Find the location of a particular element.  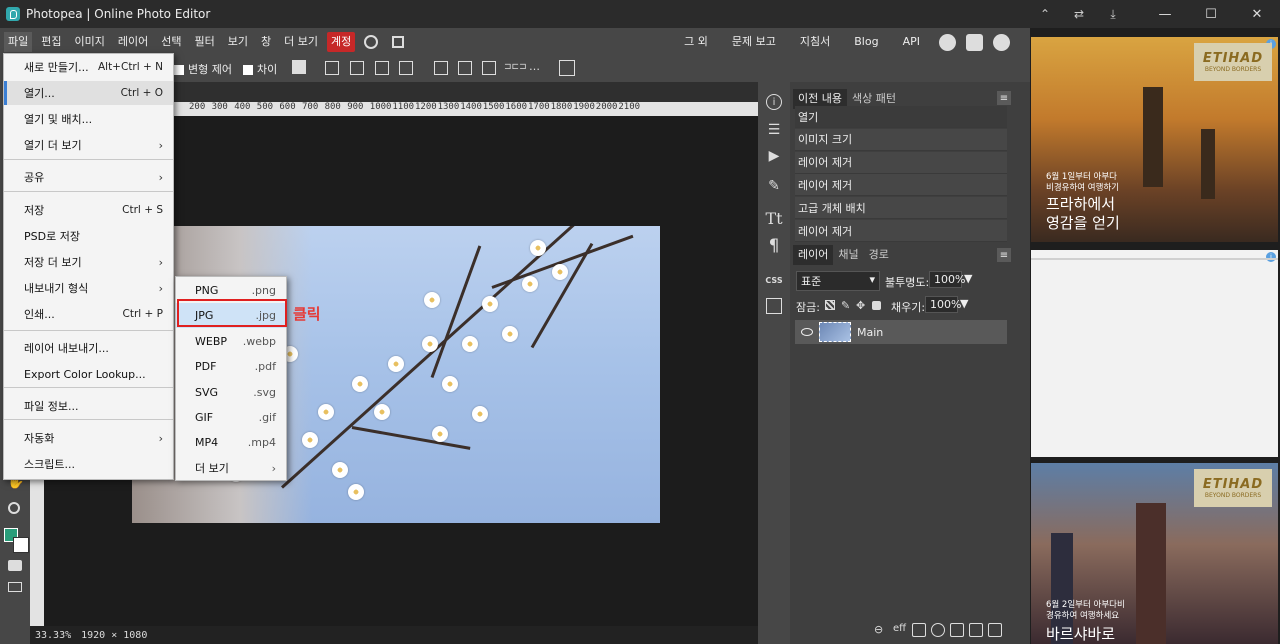

new-layer-icon is located at coordinates (976, 630).